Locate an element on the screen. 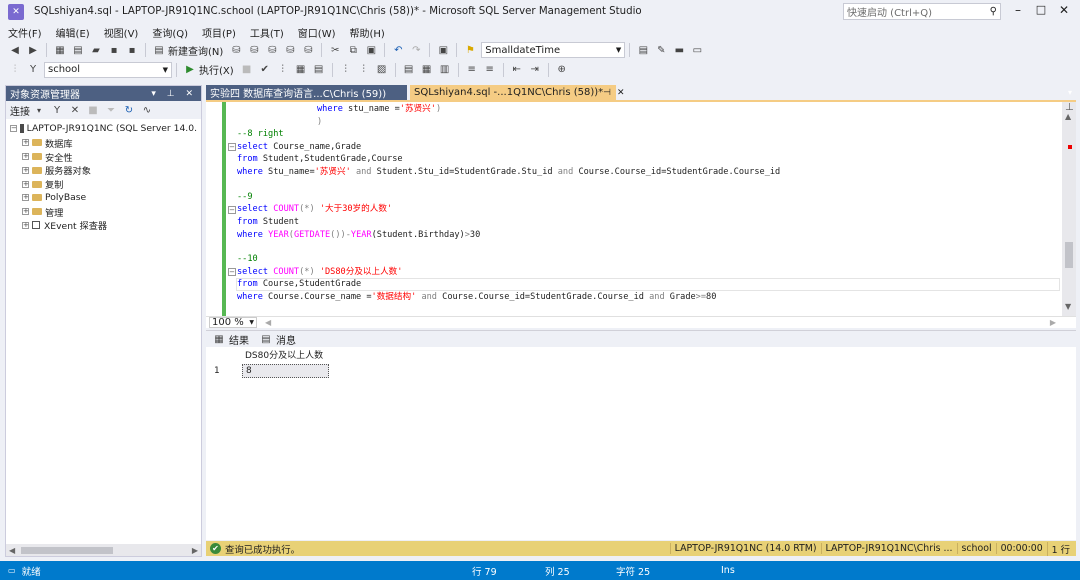  intellisense-icon: ▤ is located at coordinates (319, 69).